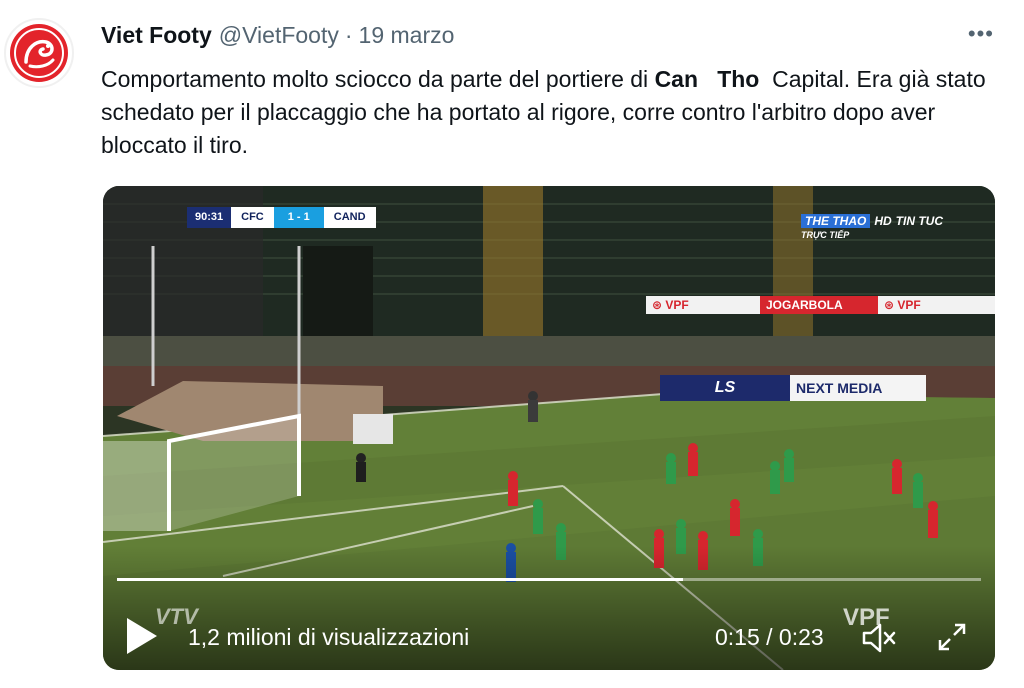 The image size is (1024, 688). Describe the element at coordinates (769, 637) in the screenshot. I see `video-time: 0:15 / 0:23` at that location.